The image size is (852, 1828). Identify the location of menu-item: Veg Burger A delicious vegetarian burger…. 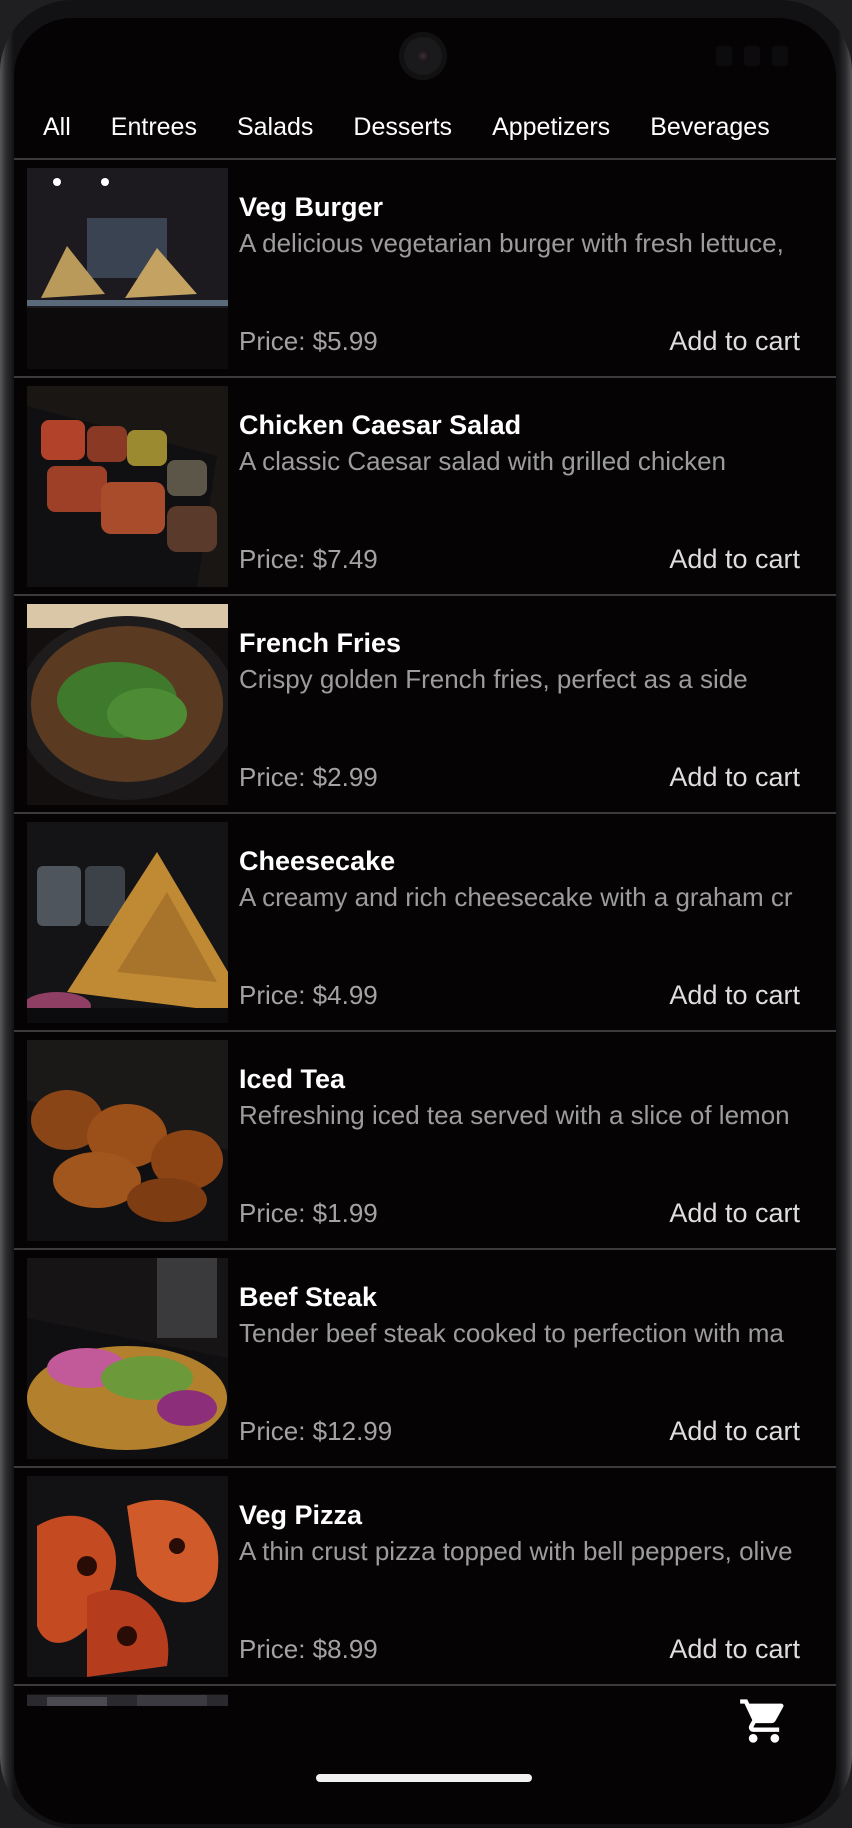
(425, 269).